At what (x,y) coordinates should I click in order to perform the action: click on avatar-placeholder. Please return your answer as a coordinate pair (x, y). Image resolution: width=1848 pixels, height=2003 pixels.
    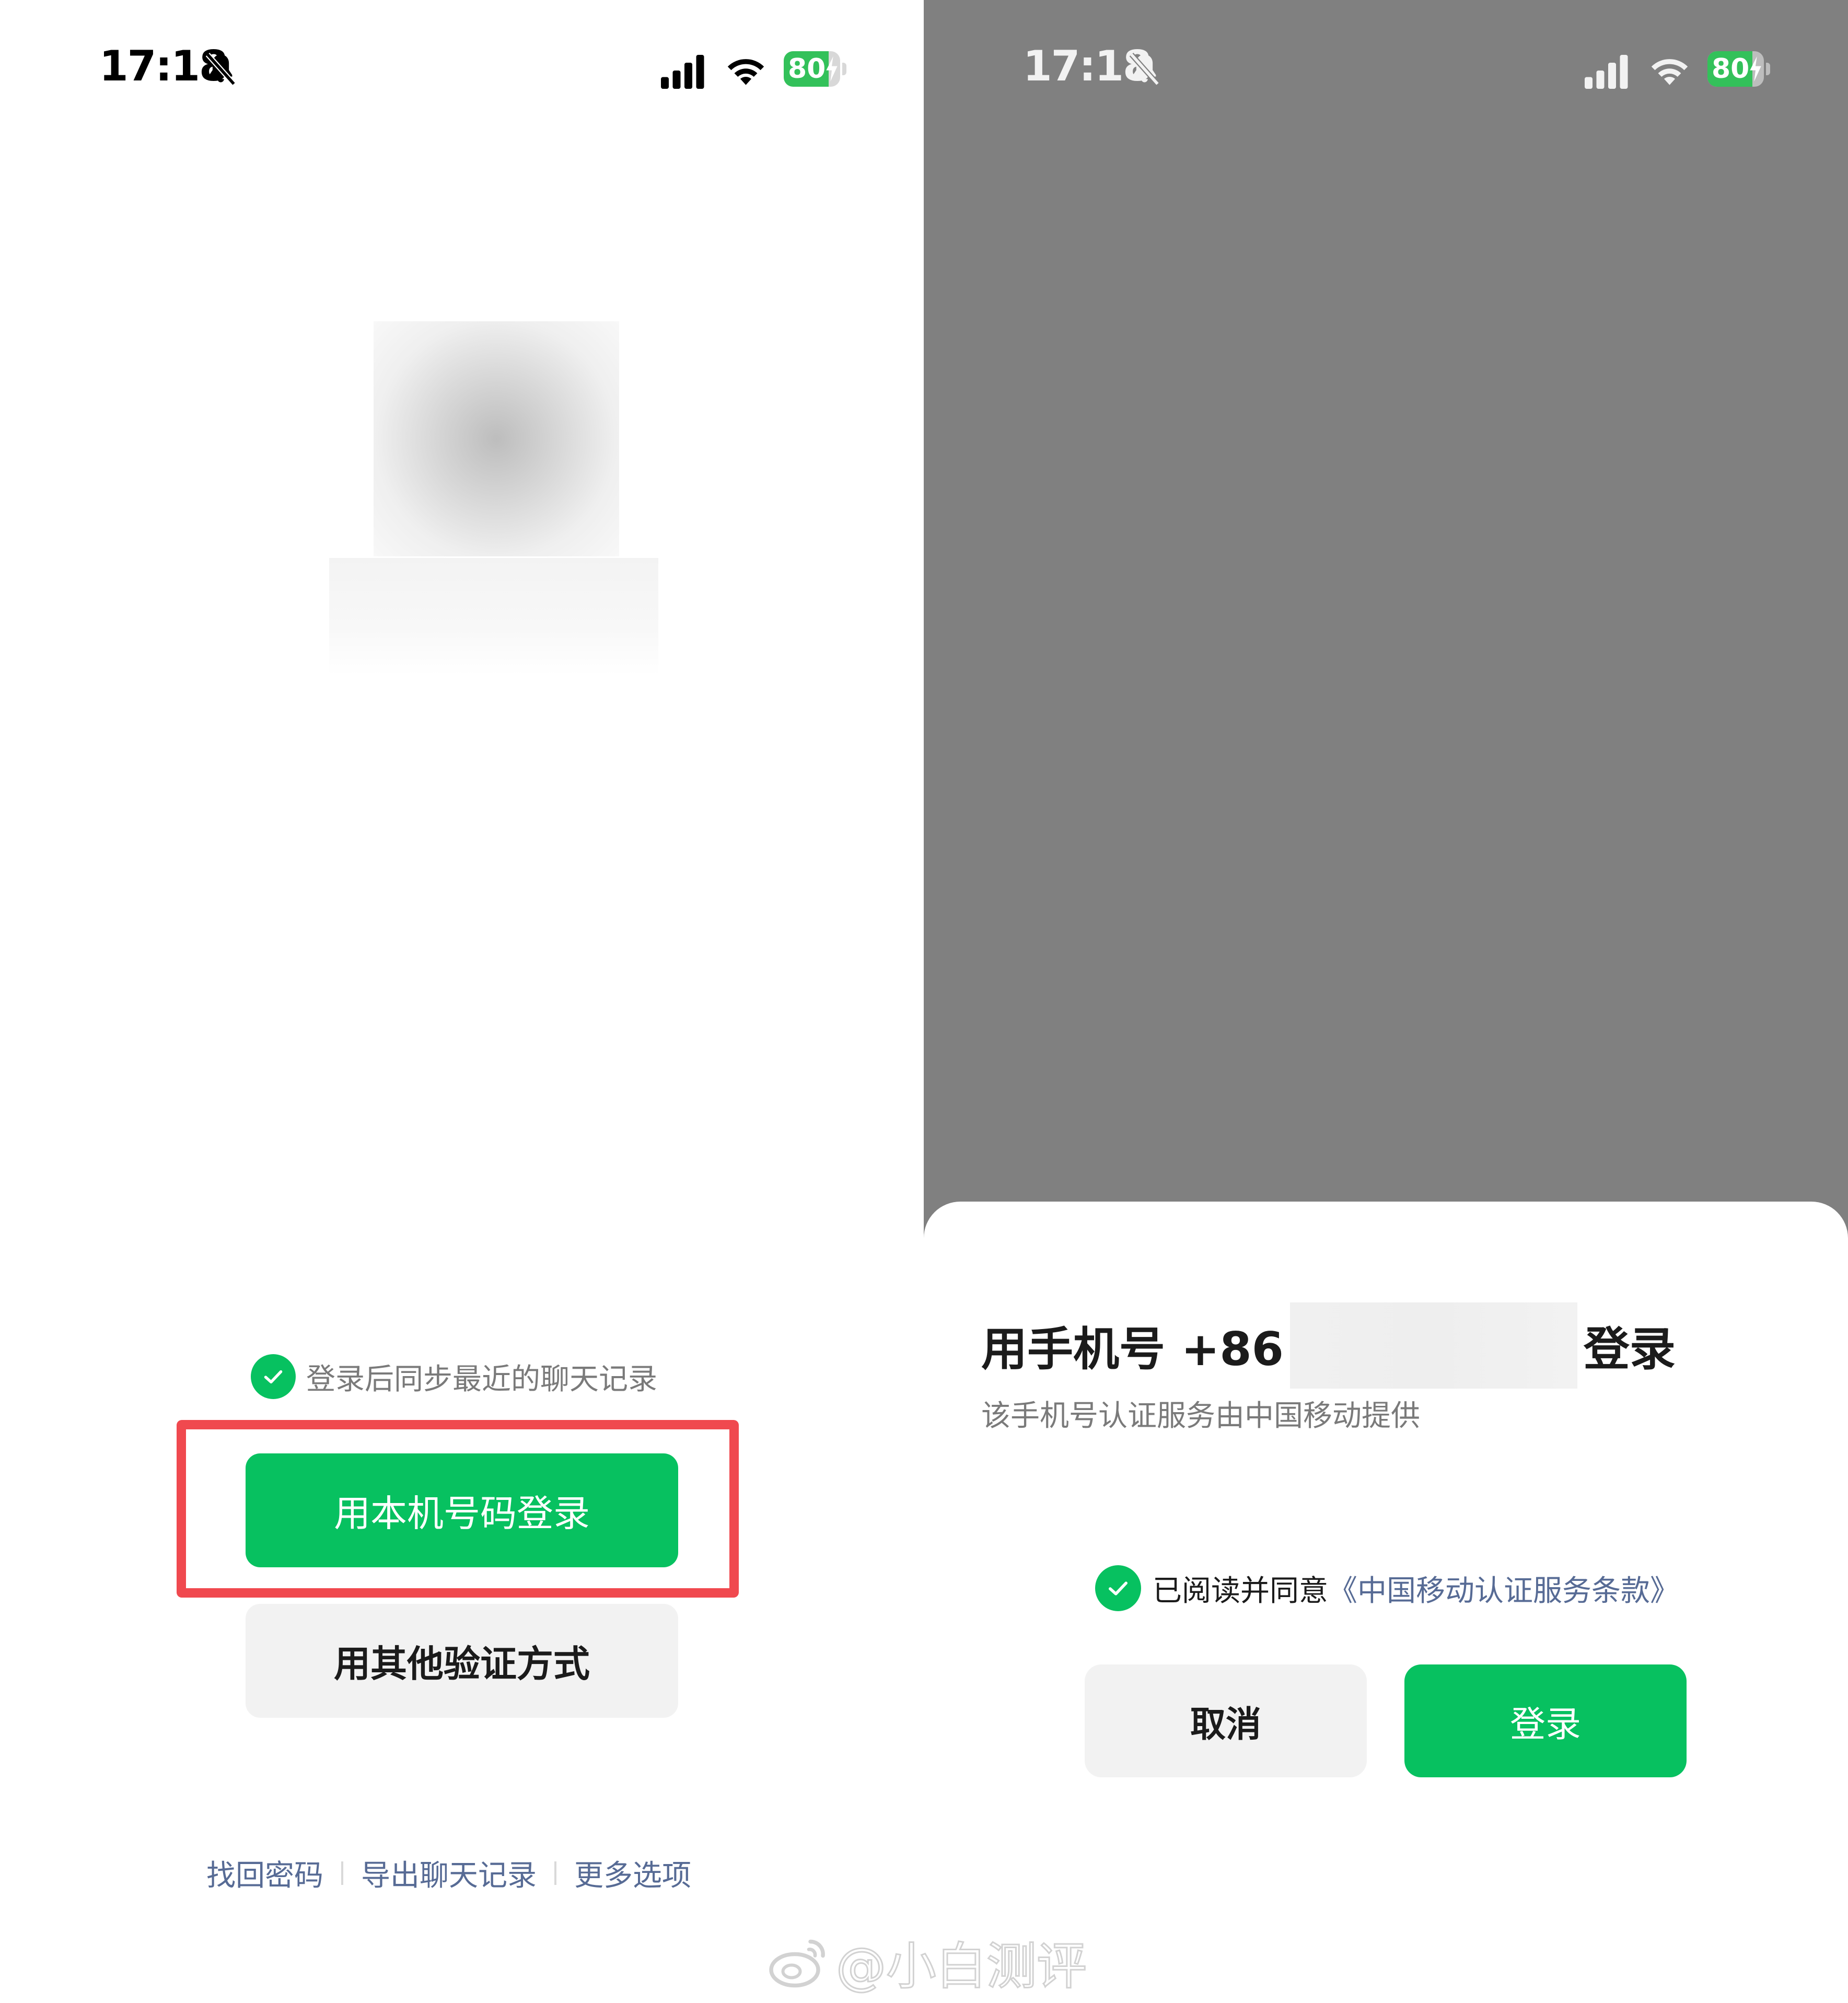
    Looking at the image, I should click on (496, 438).